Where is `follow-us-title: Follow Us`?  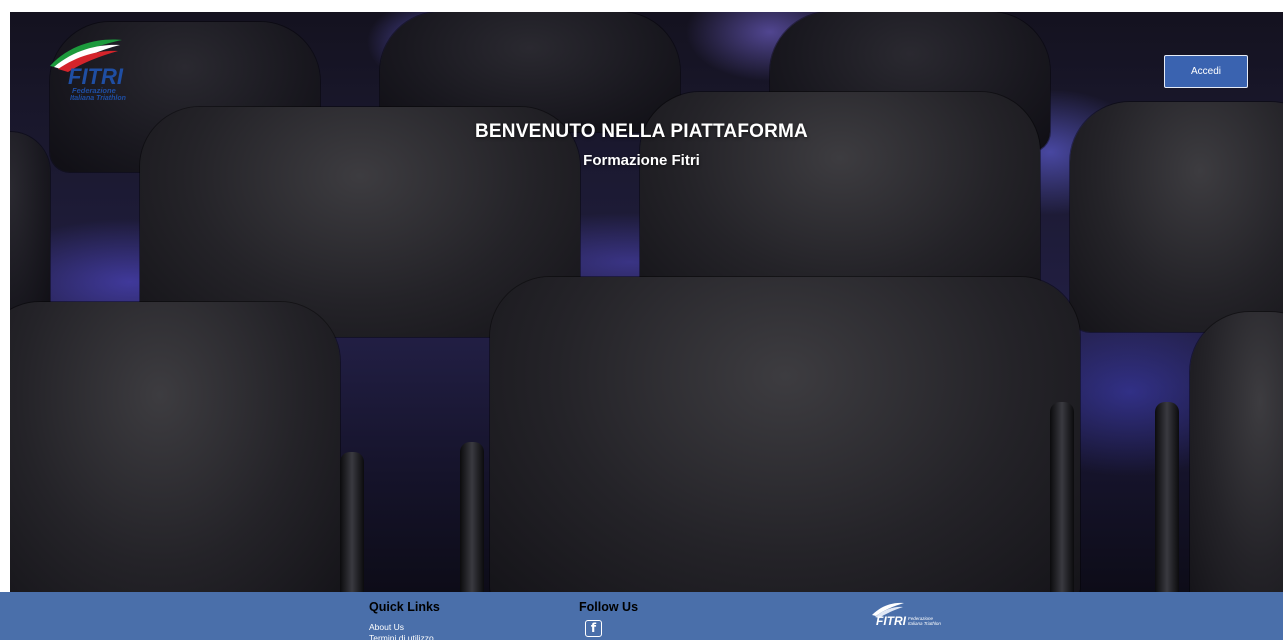 follow-us-title: Follow Us is located at coordinates (609, 607).